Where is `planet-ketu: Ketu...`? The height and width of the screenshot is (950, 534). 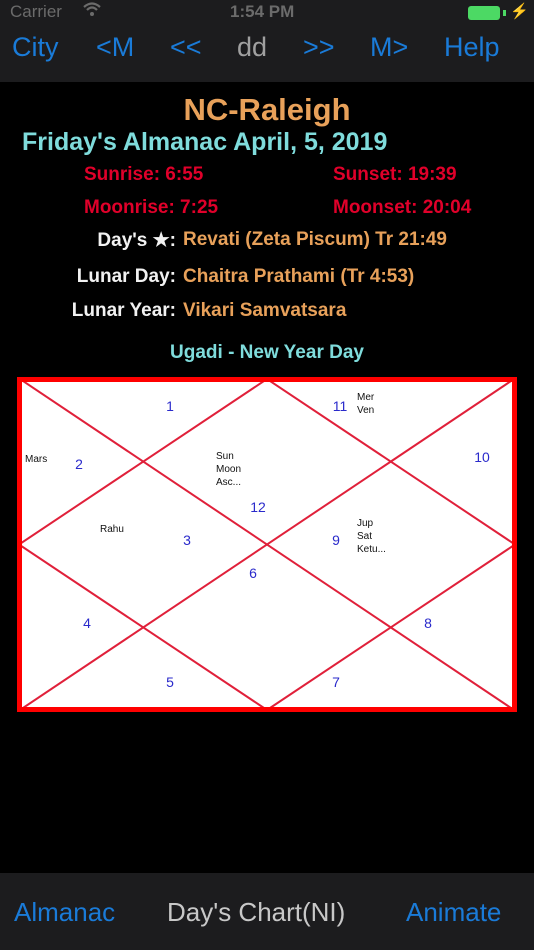
planet-ketu: Ketu... is located at coordinates (371, 549).